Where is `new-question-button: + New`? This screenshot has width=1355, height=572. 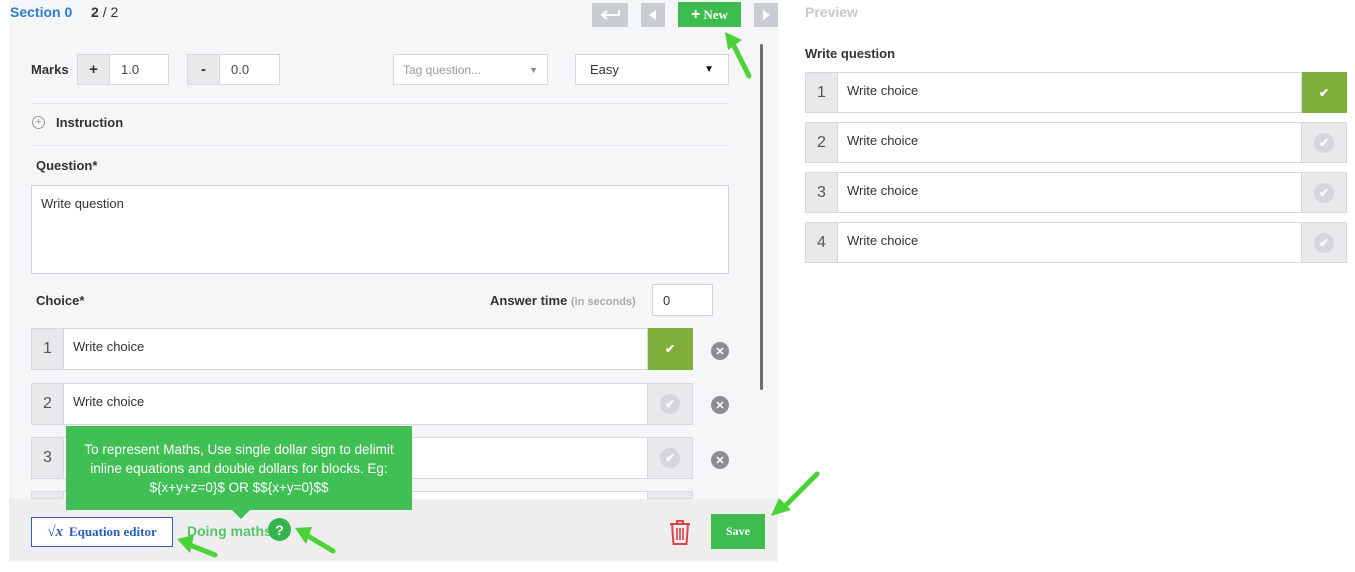
new-question-button: + New is located at coordinates (709, 14).